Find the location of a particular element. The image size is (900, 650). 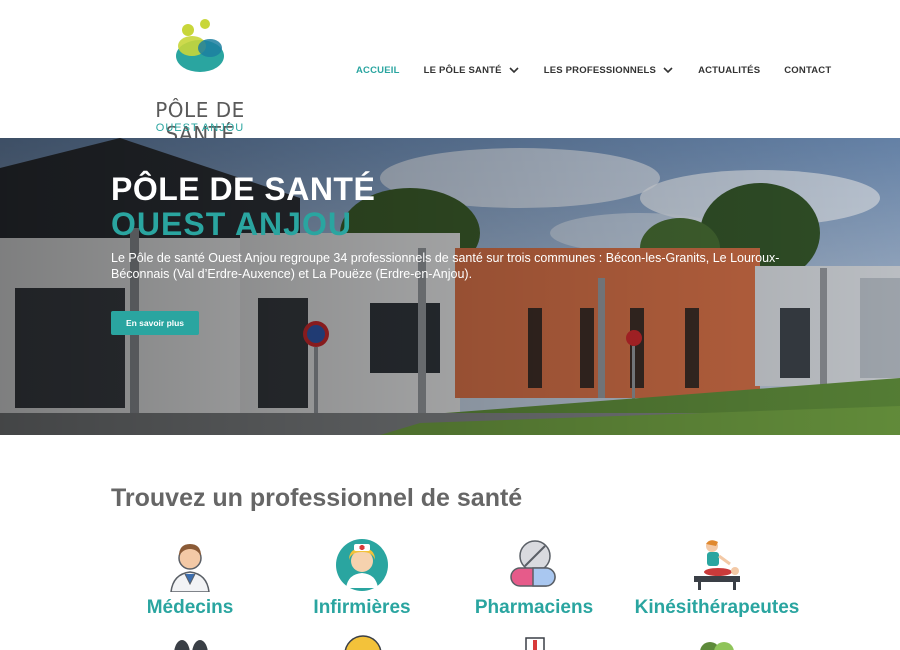

podiatry-icon is located at coordinates (191, 645).